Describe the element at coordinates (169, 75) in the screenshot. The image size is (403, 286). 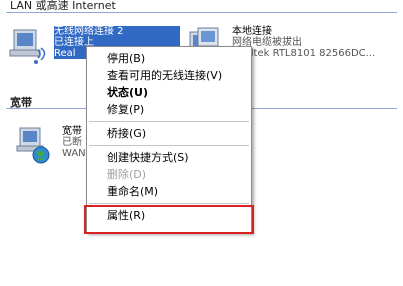
I see `menu-item-view-wireless: 查看可用的无线连接(V)` at that location.